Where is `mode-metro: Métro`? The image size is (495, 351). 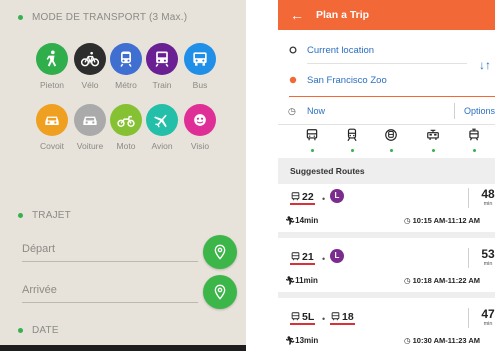 mode-metro: Métro is located at coordinates (126, 66).